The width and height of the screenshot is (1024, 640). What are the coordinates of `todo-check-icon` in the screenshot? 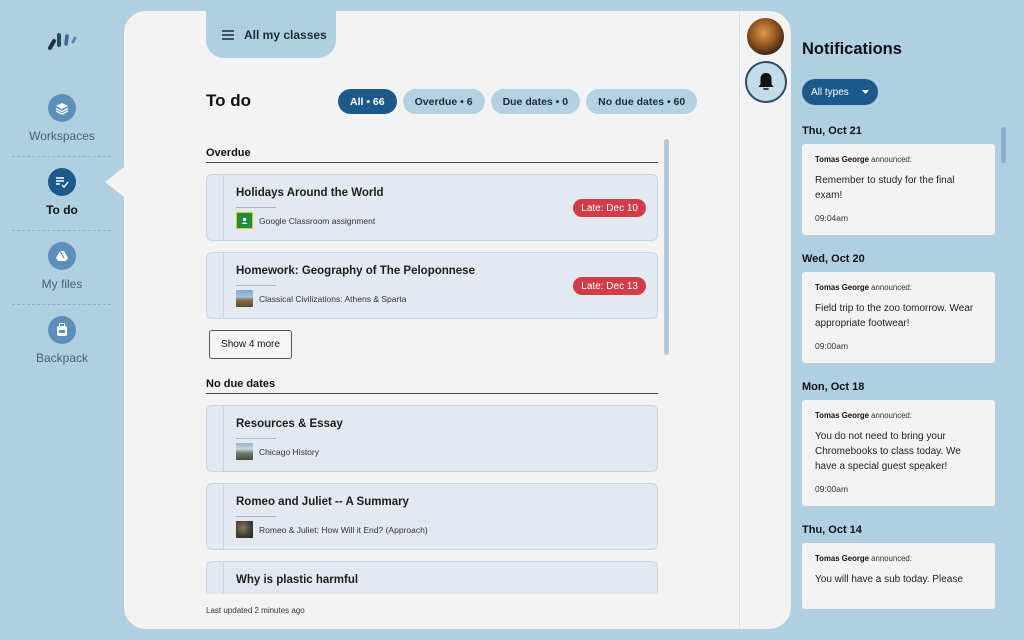 It's located at (62, 182).